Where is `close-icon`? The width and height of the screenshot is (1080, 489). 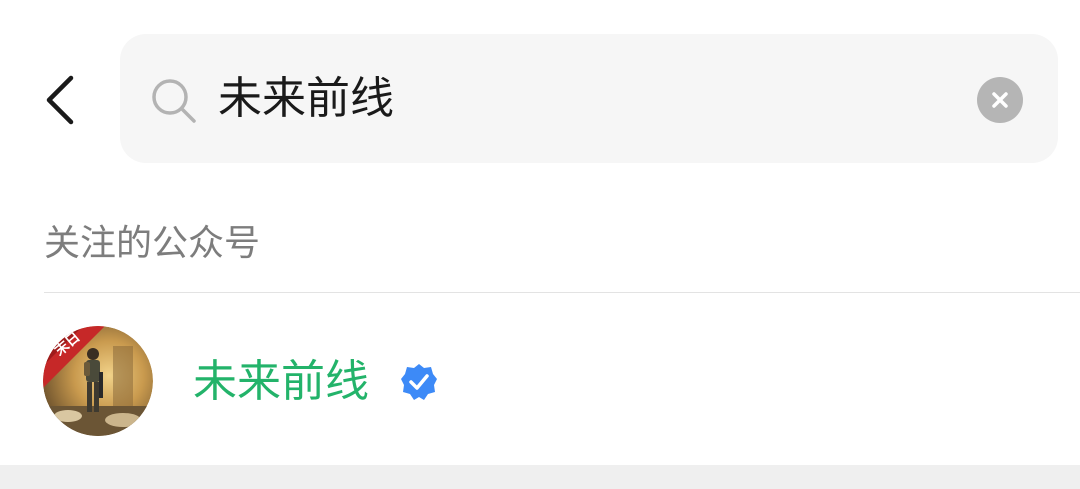 close-icon is located at coordinates (1000, 100).